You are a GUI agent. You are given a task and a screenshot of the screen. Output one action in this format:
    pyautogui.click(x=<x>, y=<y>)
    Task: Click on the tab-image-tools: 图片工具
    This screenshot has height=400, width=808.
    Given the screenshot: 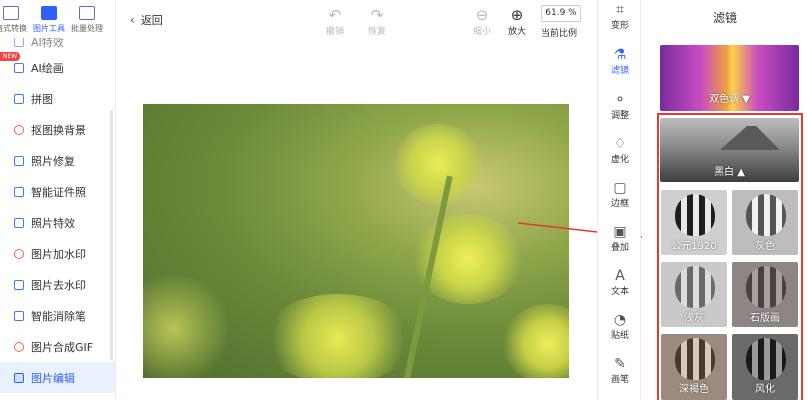 What is the action you would take?
    pyautogui.click(x=49, y=19)
    